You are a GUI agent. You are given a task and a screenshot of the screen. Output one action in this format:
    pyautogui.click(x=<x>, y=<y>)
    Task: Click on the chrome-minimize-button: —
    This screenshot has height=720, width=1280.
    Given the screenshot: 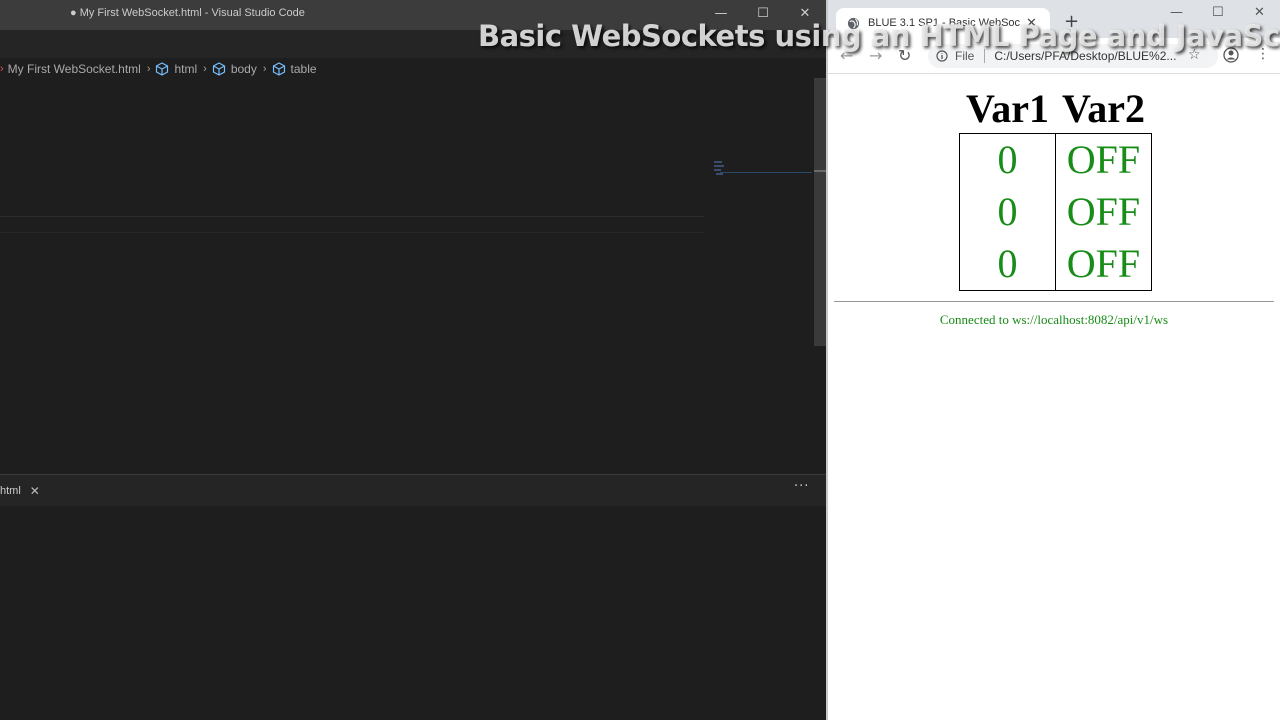 What is the action you would take?
    pyautogui.click(x=1176, y=12)
    